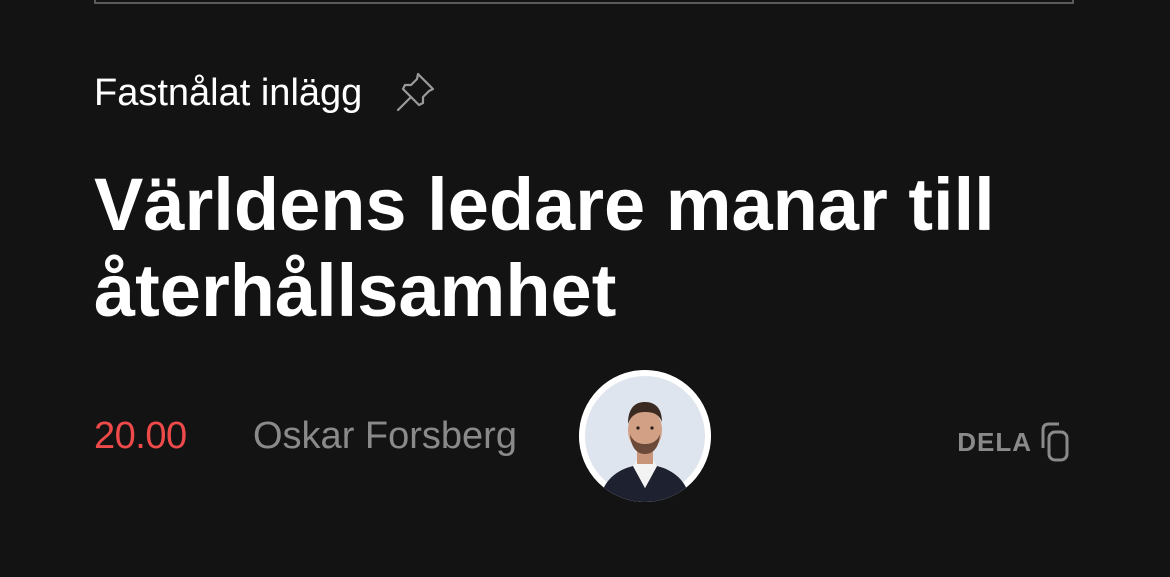 The width and height of the screenshot is (1170, 577). What do you see at coordinates (228, 92) in the screenshot?
I see `pinned-label: Fastnålat inlägg` at bounding box center [228, 92].